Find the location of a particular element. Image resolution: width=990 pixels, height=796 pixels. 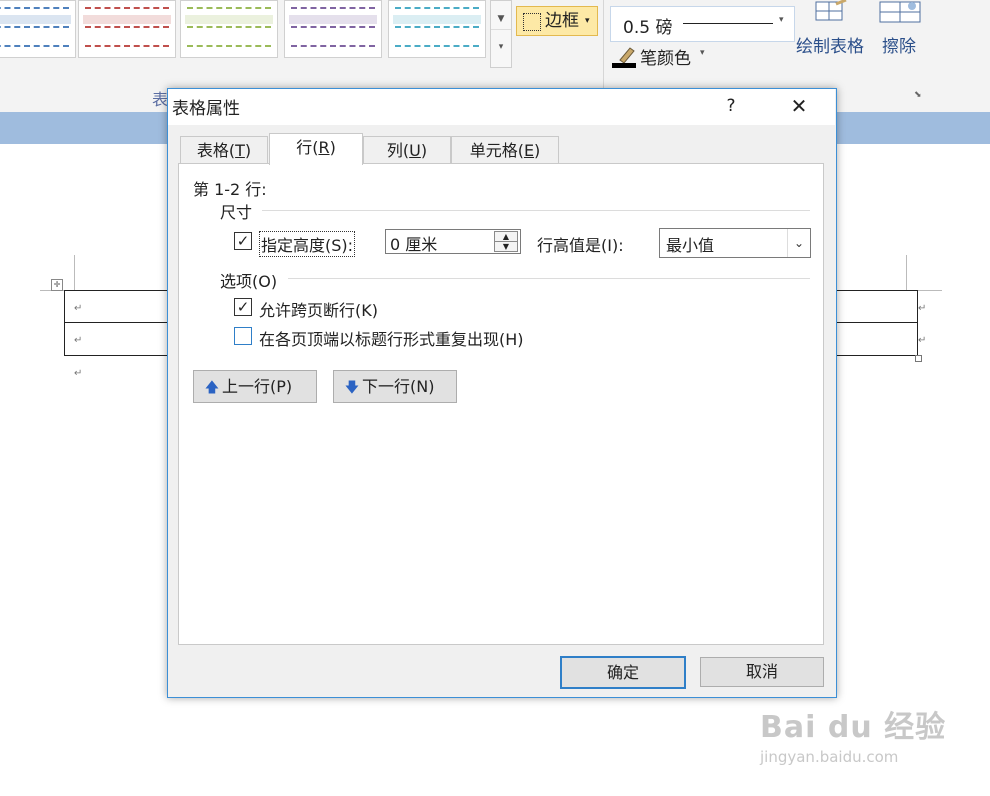

previous-row-button: 🡅 上一行(P) is located at coordinates (255, 386).